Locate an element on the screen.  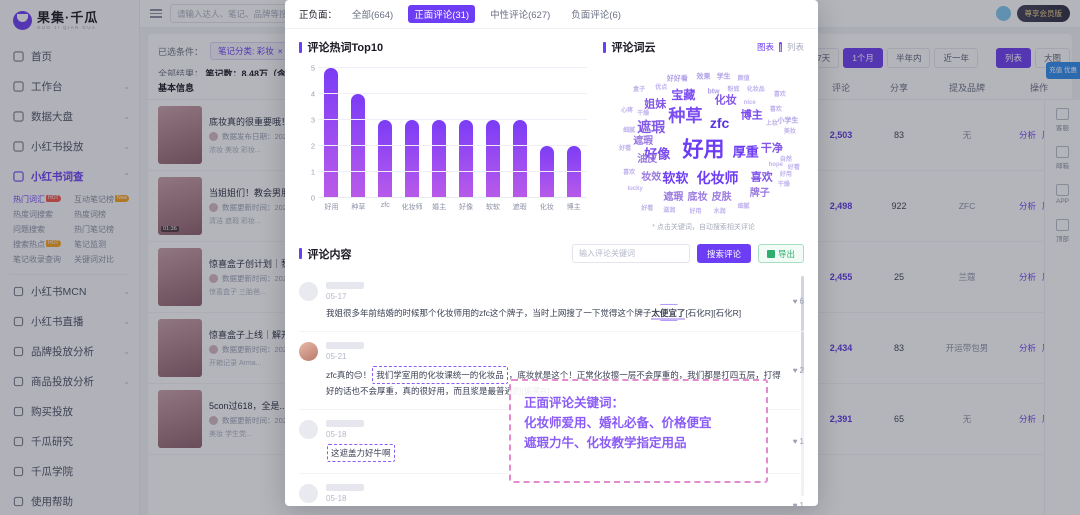
x-label-2: zfc is located at coordinates (385, 205).